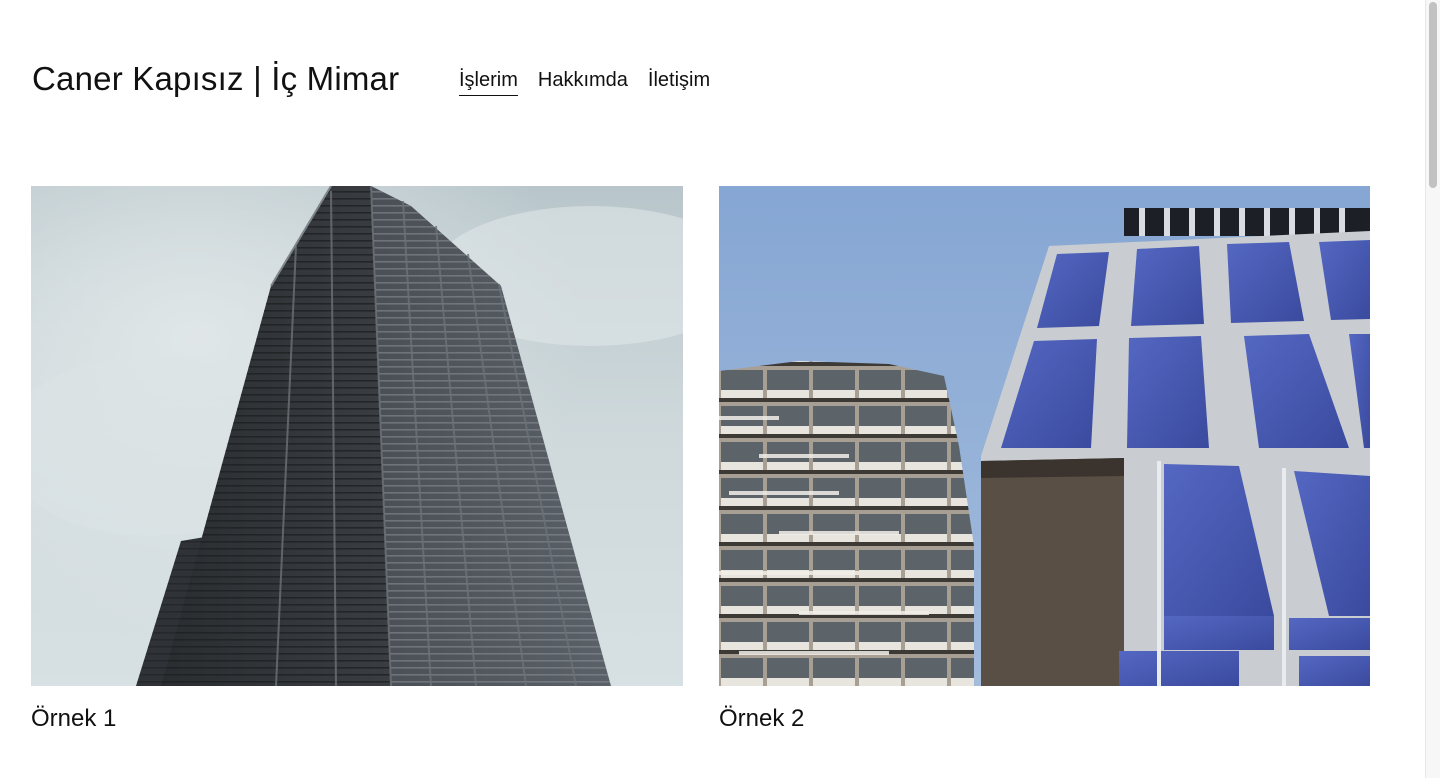  What do you see at coordinates (488, 81) in the screenshot?
I see `nav-link-islerim: İşlerim` at bounding box center [488, 81].